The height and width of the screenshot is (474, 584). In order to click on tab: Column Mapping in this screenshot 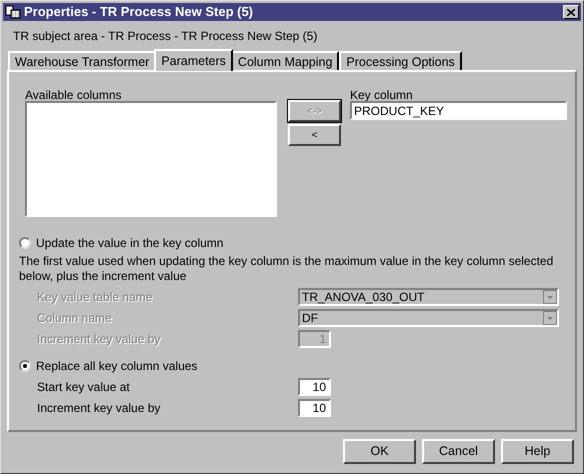, I will do `click(285, 60)`.